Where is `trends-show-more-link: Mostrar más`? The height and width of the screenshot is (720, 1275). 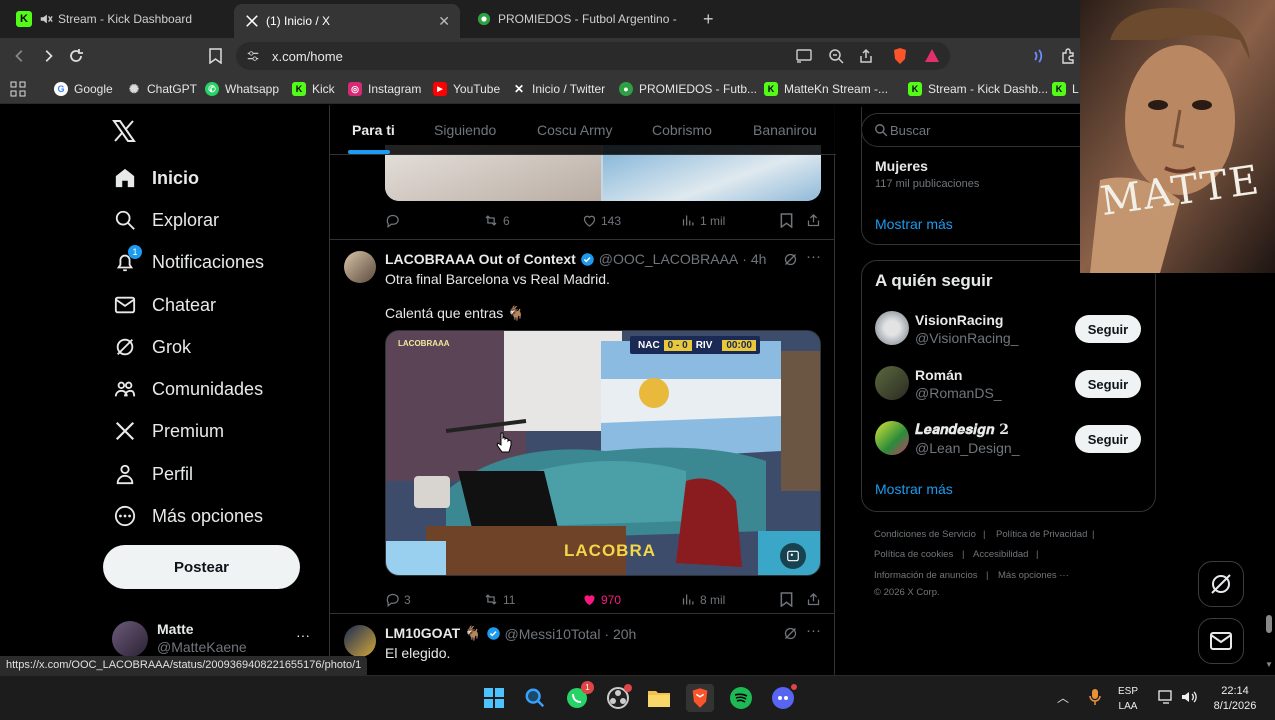
trends-show-more-link: Mostrar más is located at coordinates (914, 224).